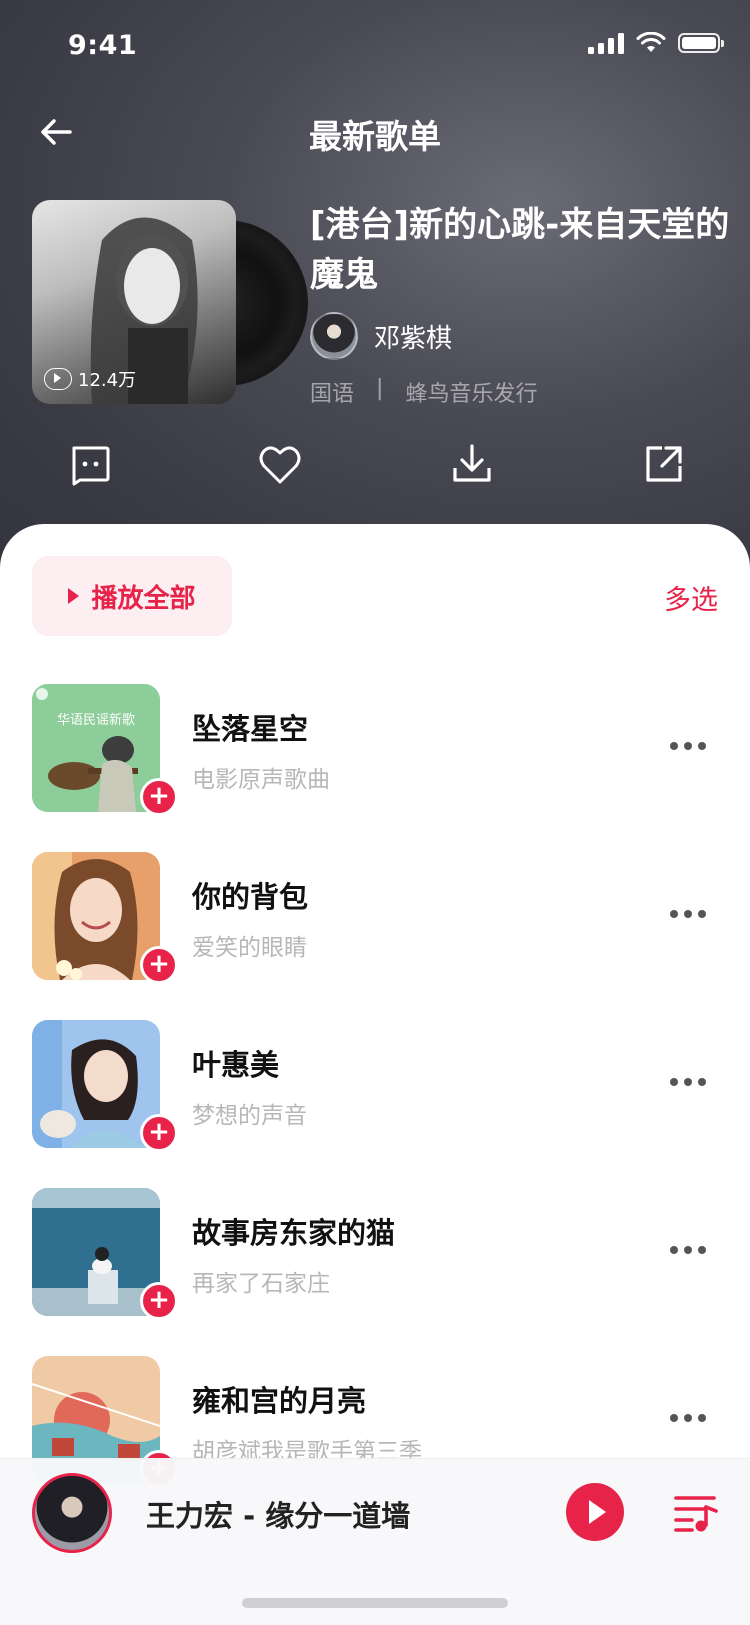 This screenshot has height=1625, width=750. I want to click on album-language: 国语, so click(332, 394).